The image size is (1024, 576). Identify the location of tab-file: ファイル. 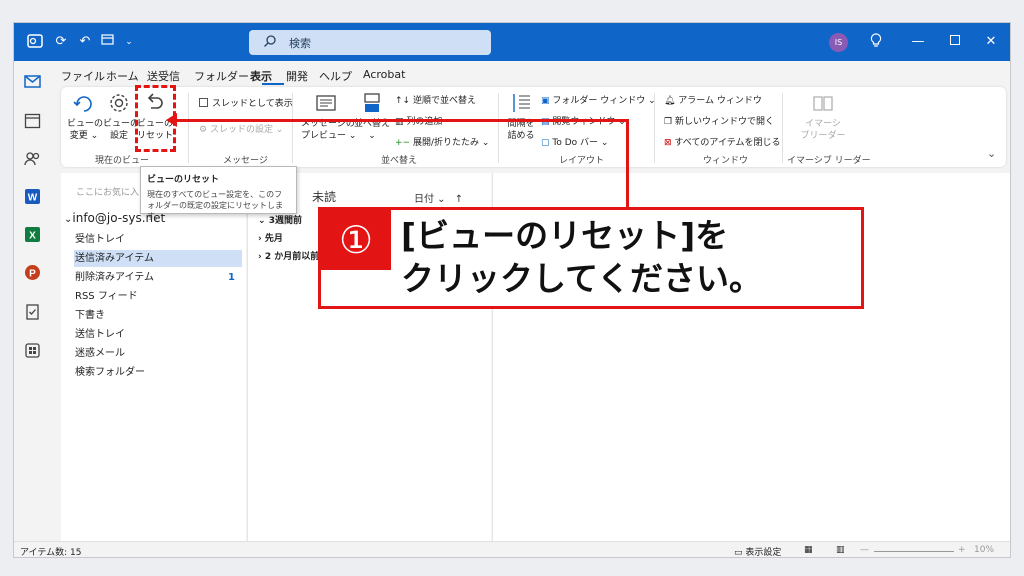
(83, 76).